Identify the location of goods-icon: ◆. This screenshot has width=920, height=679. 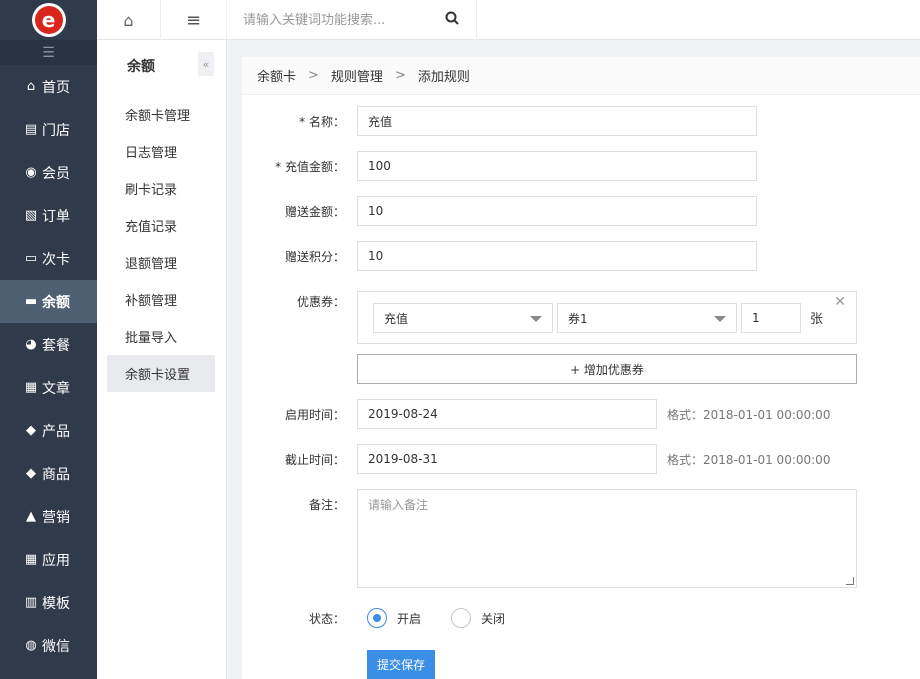
(31, 473).